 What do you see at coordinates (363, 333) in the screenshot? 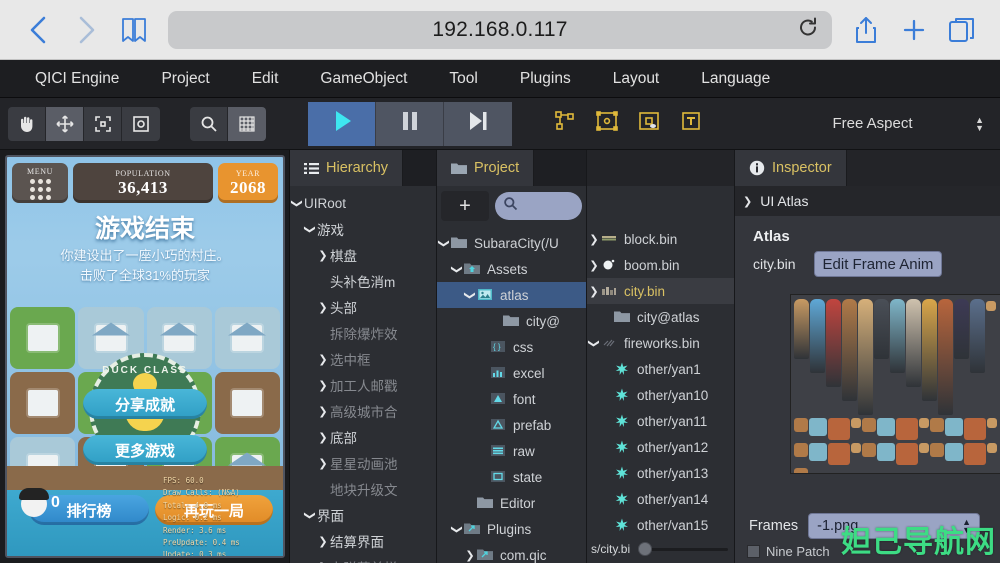
I see `hierarchy-row: ·拆除爆炸效` at bounding box center [363, 333].